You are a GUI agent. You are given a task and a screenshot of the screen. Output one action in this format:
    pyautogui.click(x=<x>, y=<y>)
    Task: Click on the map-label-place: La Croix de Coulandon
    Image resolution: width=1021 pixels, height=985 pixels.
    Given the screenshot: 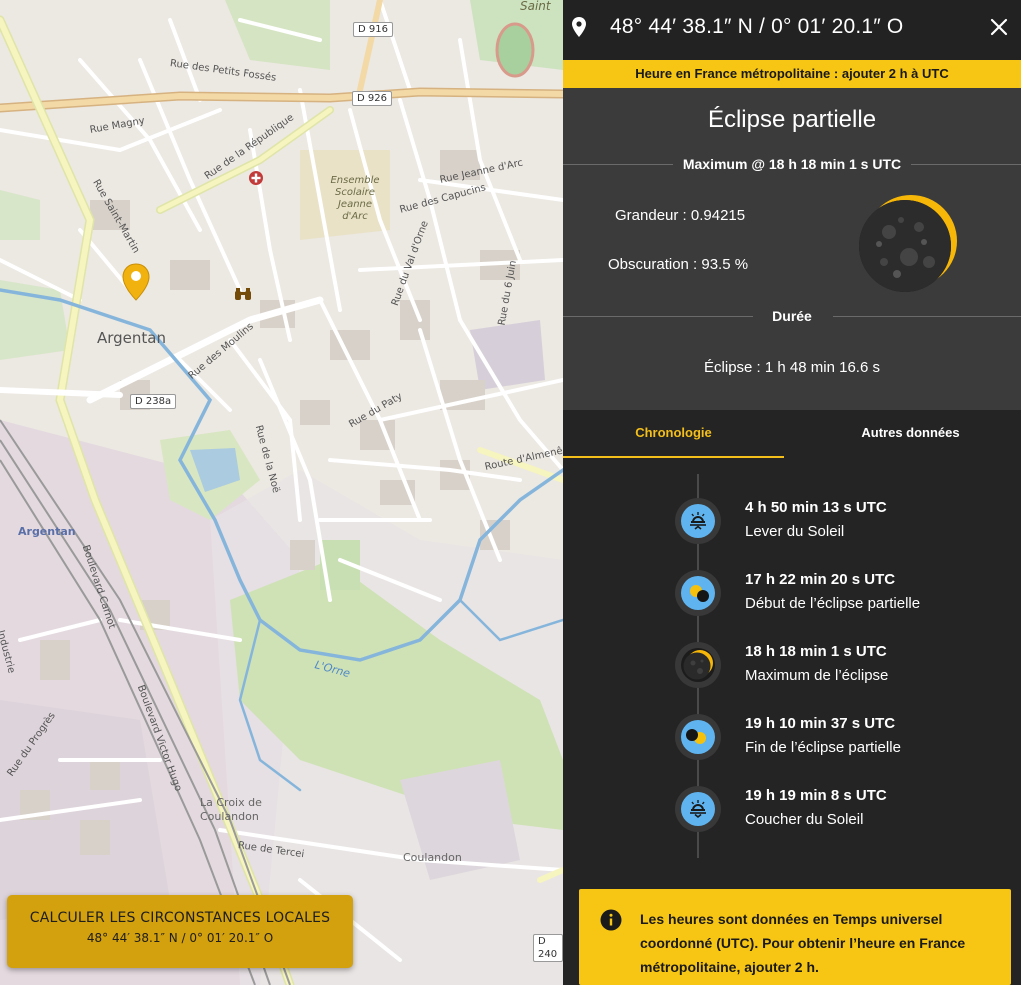 What is the action you would take?
    pyautogui.click(x=231, y=809)
    